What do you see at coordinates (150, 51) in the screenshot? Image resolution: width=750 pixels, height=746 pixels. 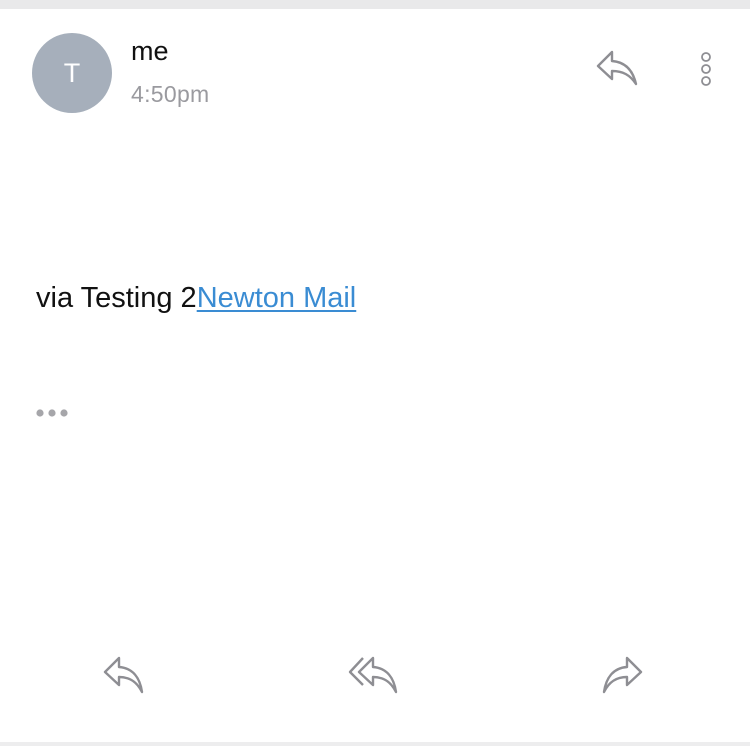 I see `sender-name: me` at bounding box center [150, 51].